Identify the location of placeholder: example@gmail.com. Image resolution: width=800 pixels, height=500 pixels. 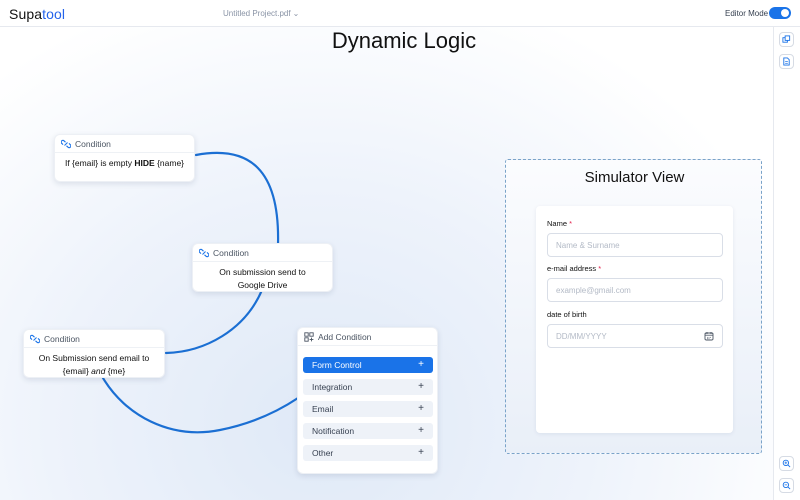
(593, 290).